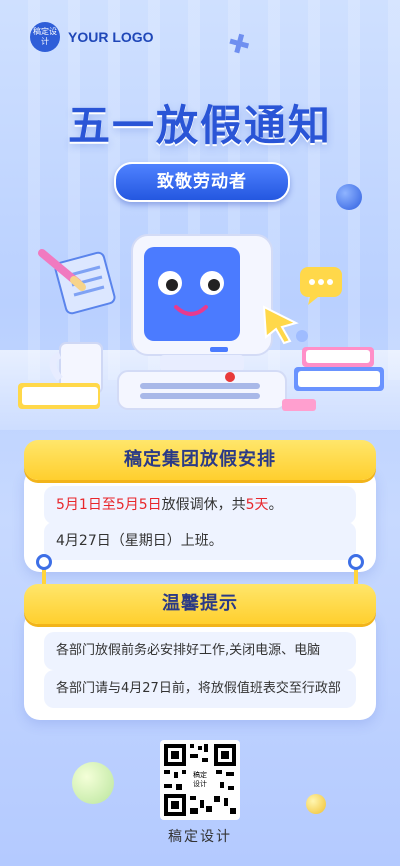 This screenshot has height=866, width=400. What do you see at coordinates (202, 390) in the screenshot?
I see `keyboard-icon` at bounding box center [202, 390].